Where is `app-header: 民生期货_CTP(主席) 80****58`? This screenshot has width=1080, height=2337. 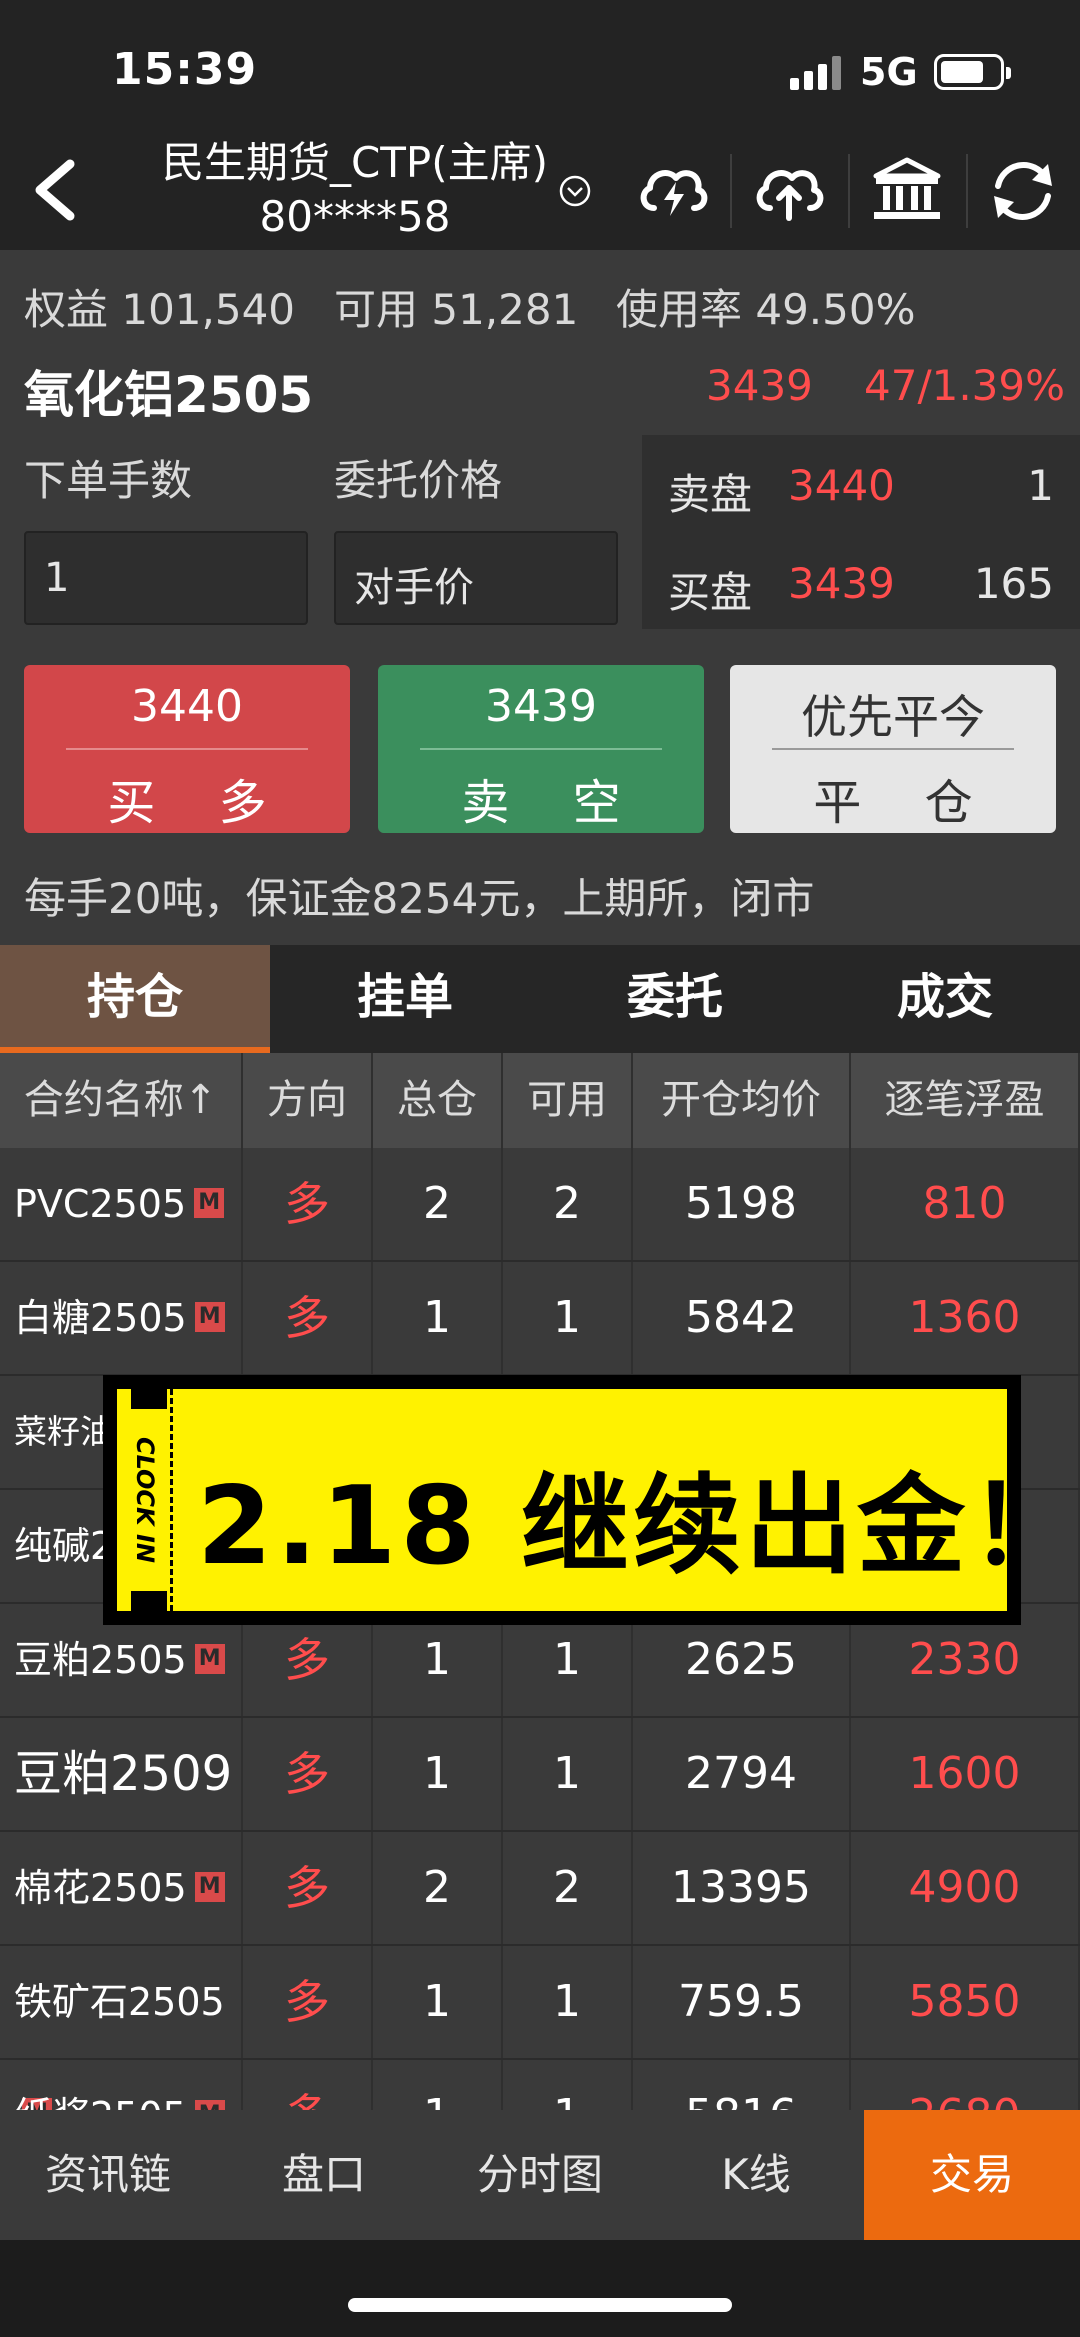 app-header: 民生期货_CTP(主席) 80****58 is located at coordinates (540, 190).